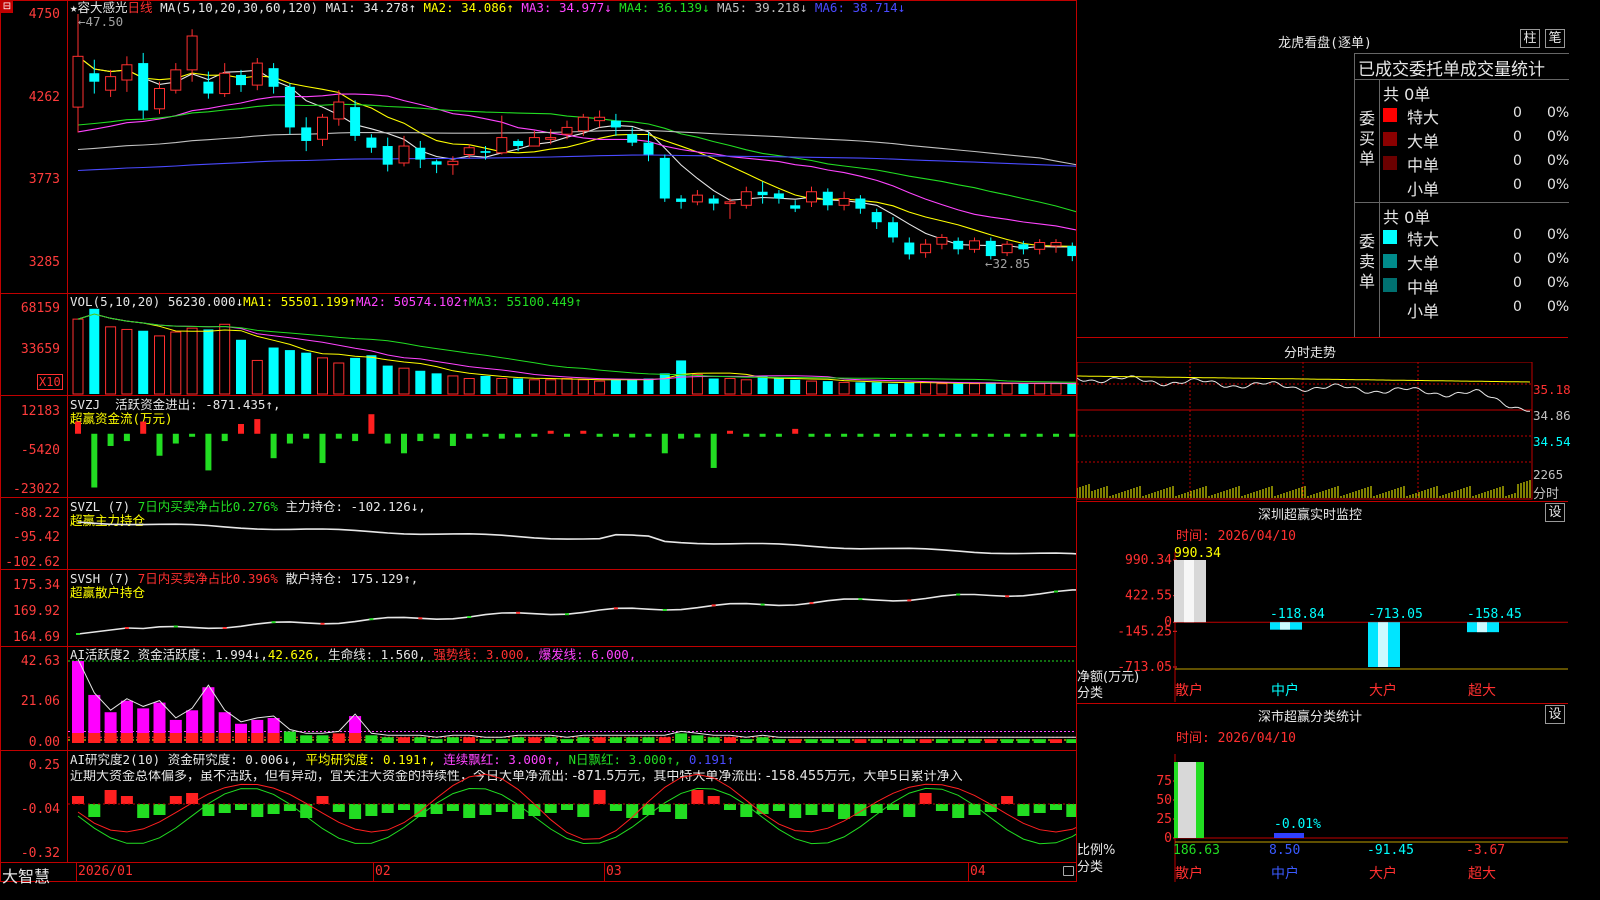 The height and width of the screenshot is (900, 1600). Describe the element at coordinates (1383, 690) in the screenshot. I see `monitor-category: 大户` at that location.